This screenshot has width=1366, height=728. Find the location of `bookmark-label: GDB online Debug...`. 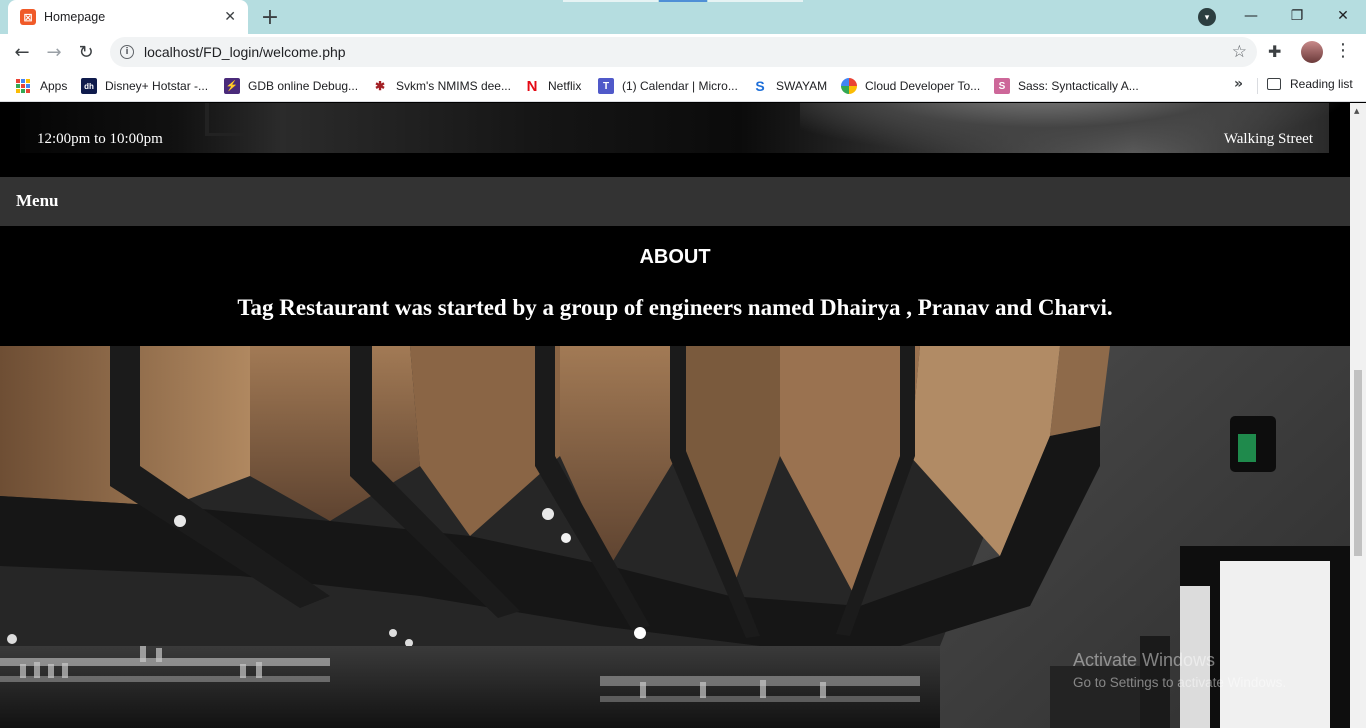

bookmark-label: GDB online Debug... is located at coordinates (303, 86).